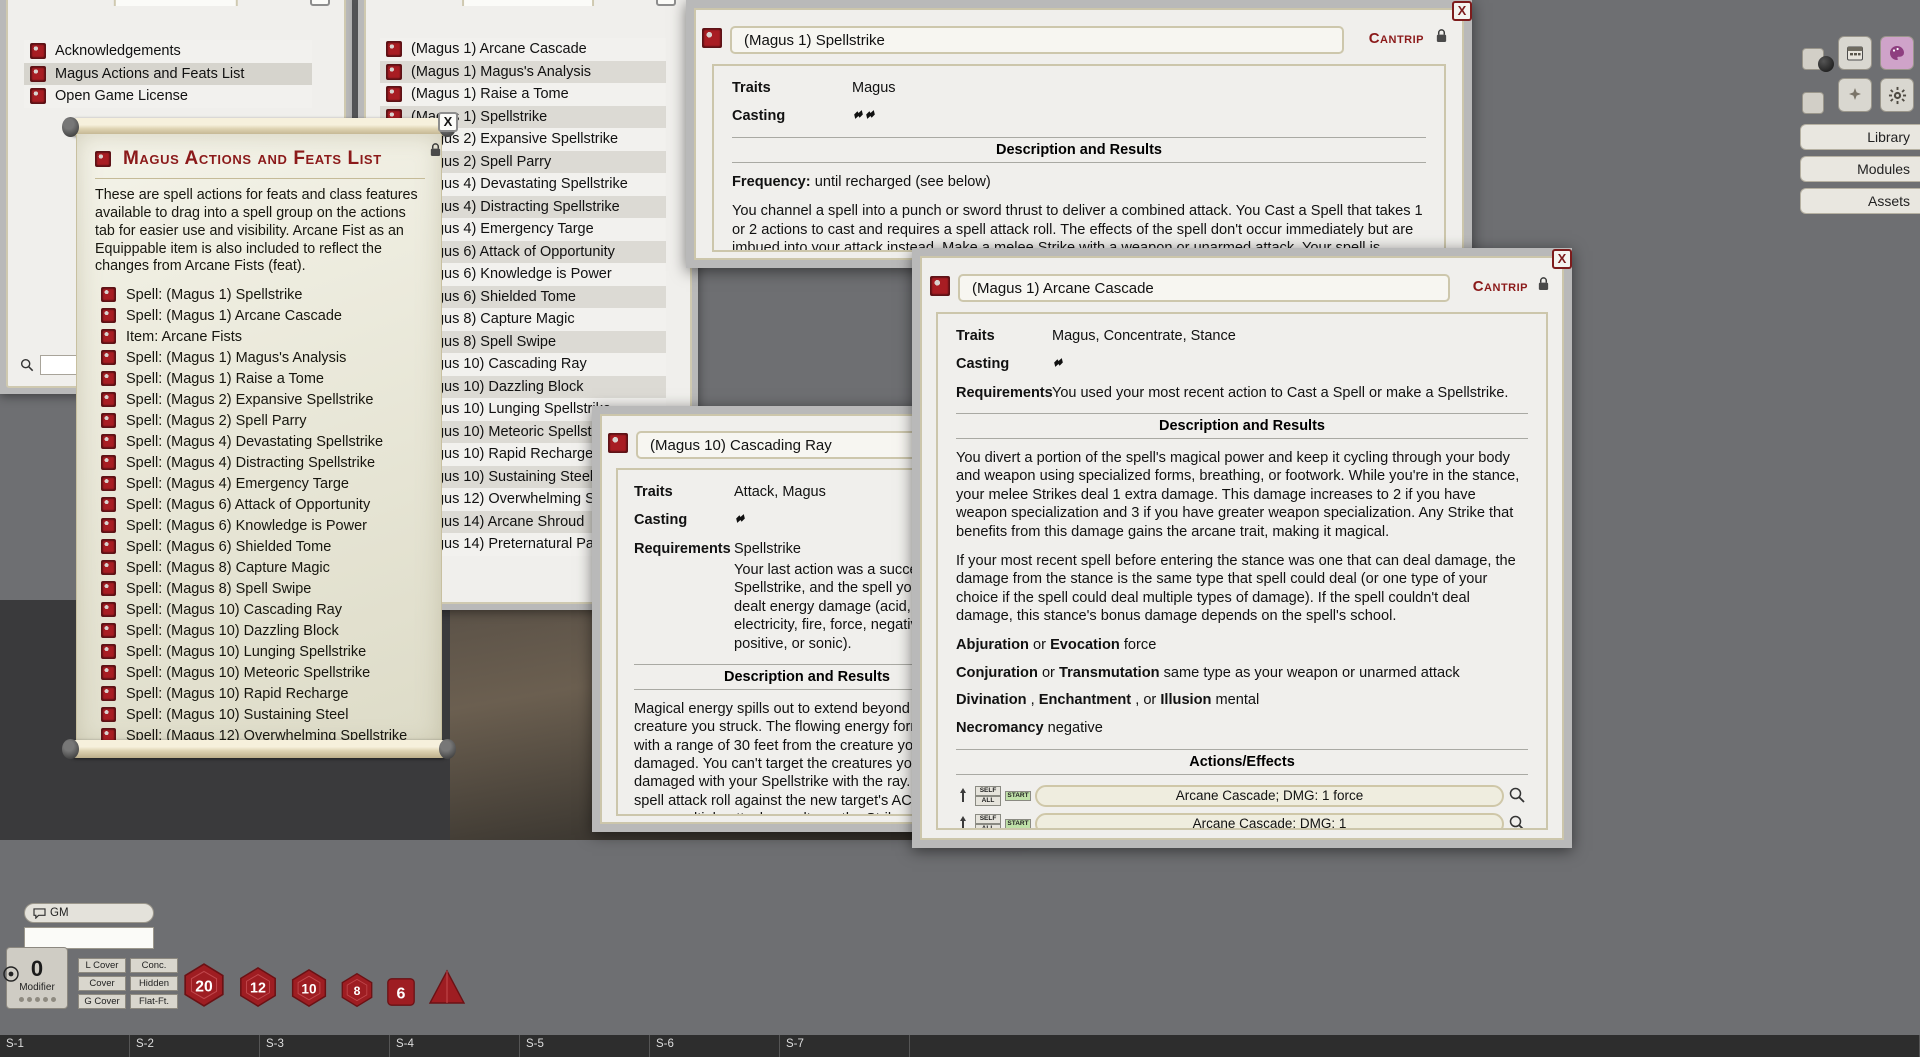  I want to click on die-d20: 20, so click(204, 987).